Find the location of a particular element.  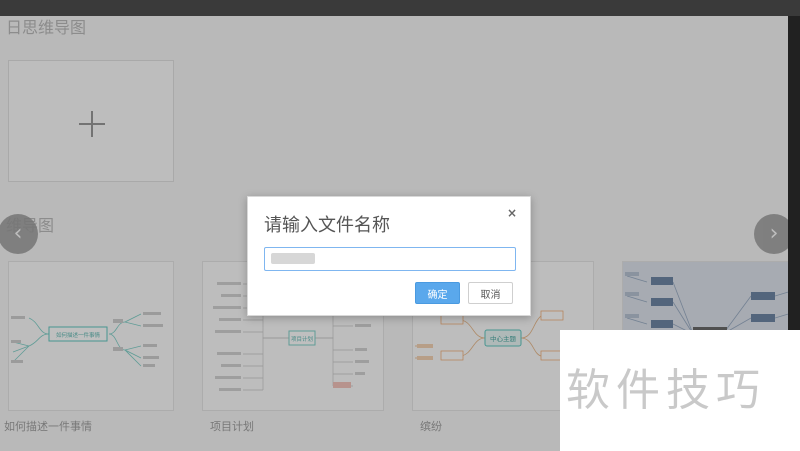

close-icon: × is located at coordinates (512, 213).